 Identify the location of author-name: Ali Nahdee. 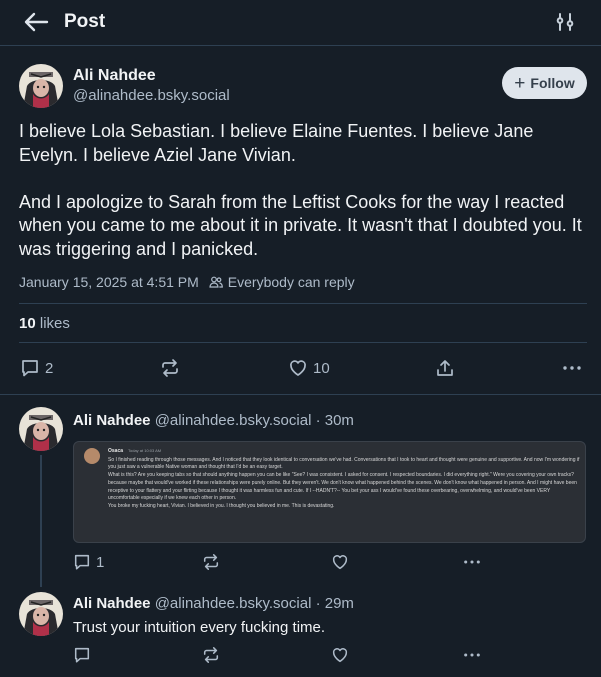
(114, 76).